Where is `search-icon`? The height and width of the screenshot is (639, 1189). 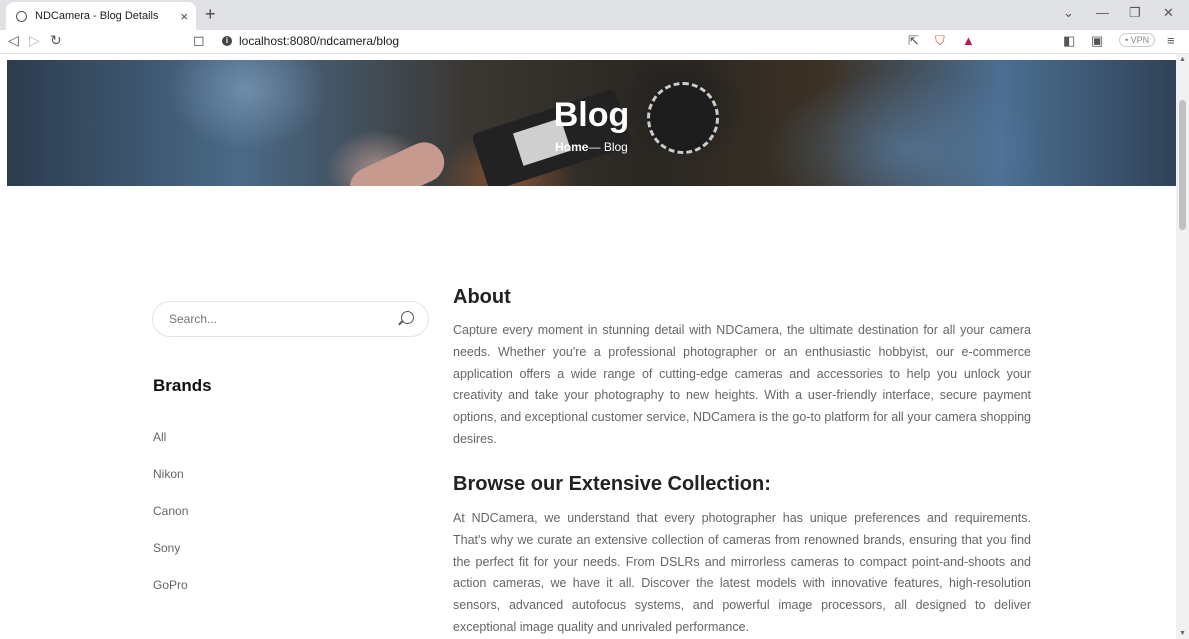 search-icon is located at coordinates (407, 317).